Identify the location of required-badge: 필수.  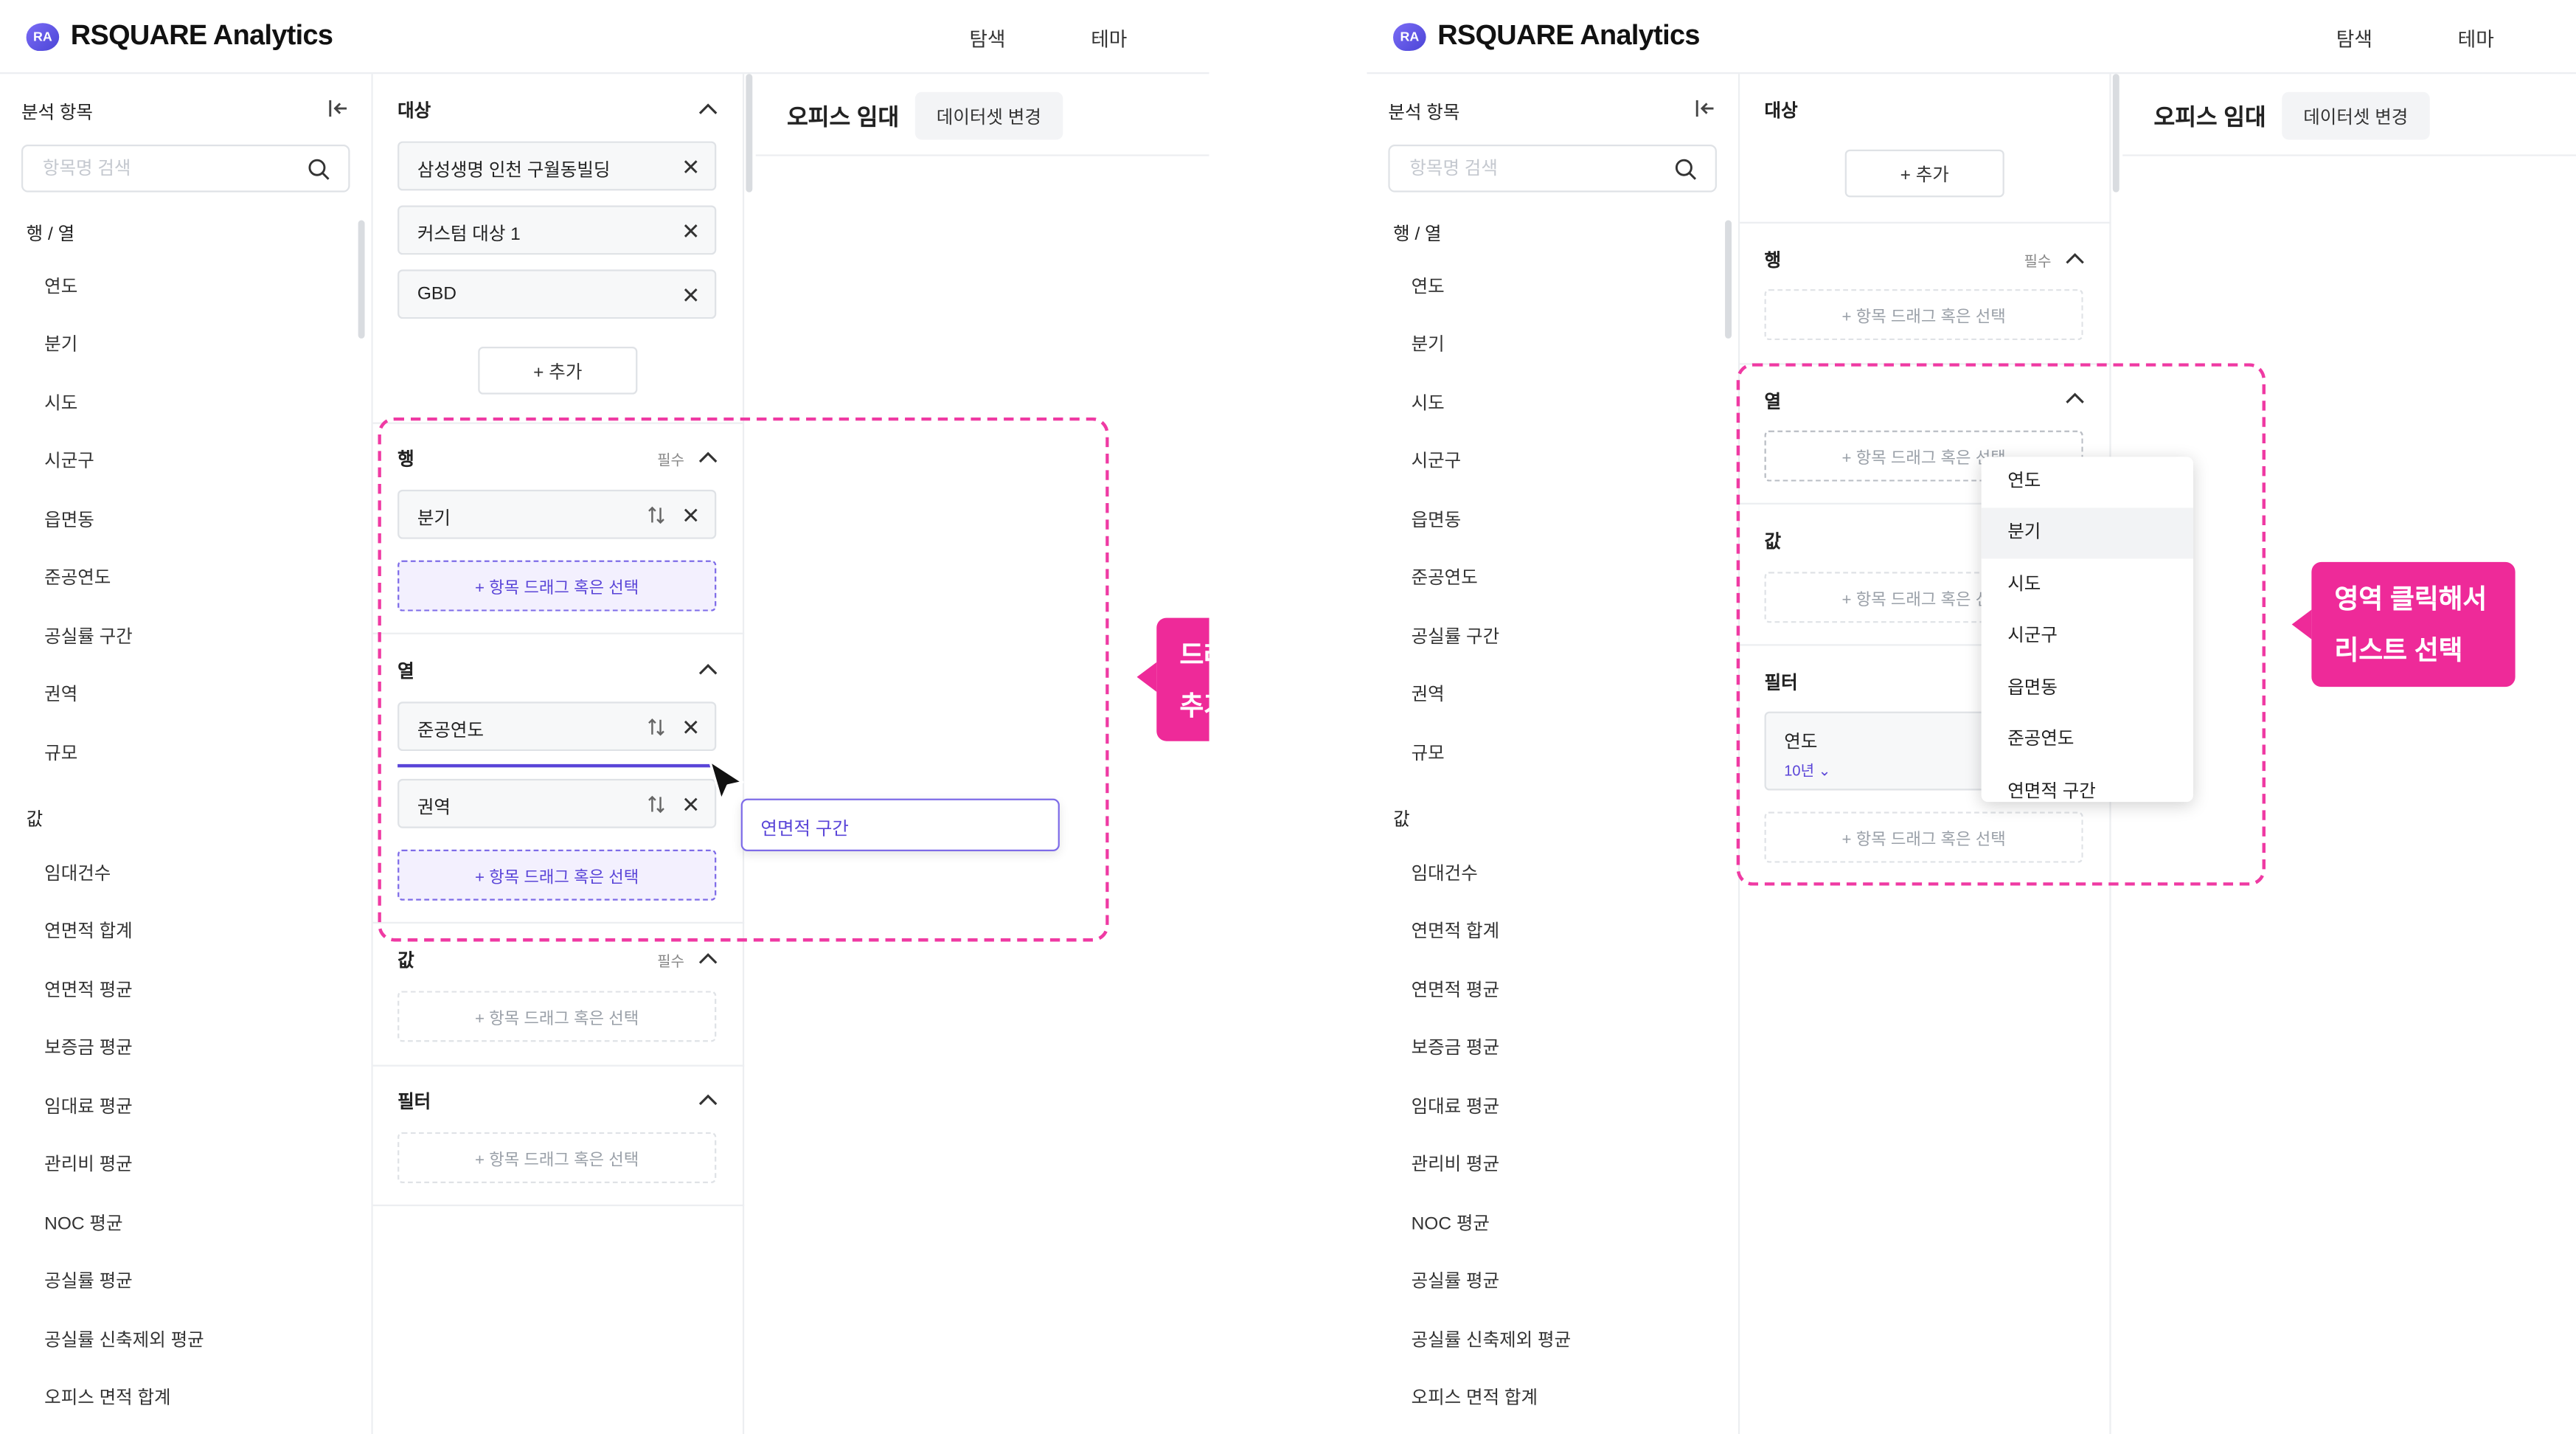
(670, 961).